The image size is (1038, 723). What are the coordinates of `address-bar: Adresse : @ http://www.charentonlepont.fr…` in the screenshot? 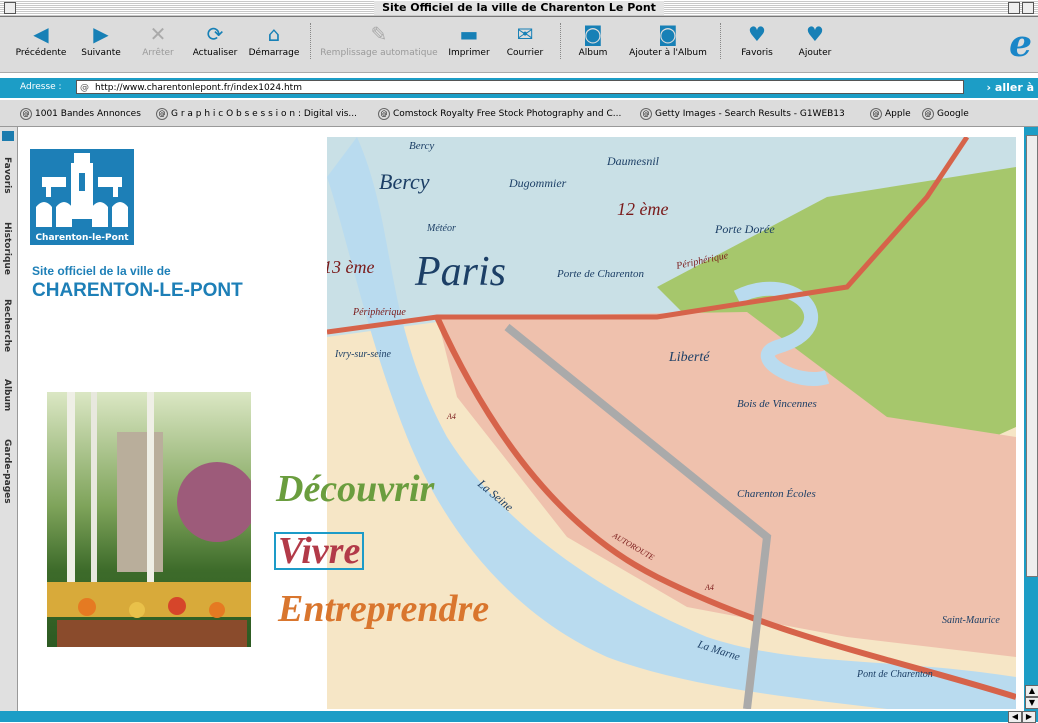 It's located at (519, 88).